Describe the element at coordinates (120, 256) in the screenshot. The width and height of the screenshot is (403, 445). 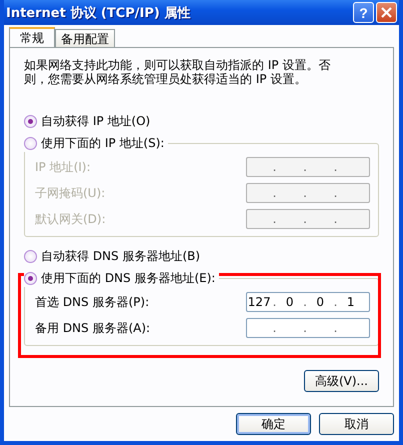
I see `radio-label: 自动获得 DNS 服务器地址(B)` at that location.